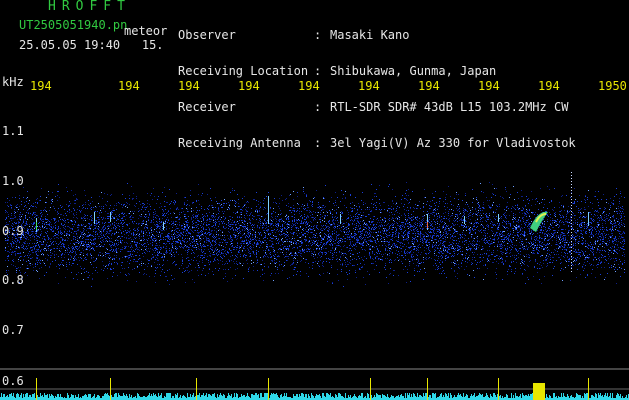  I want to click on interval-label: 15., so click(152, 45).